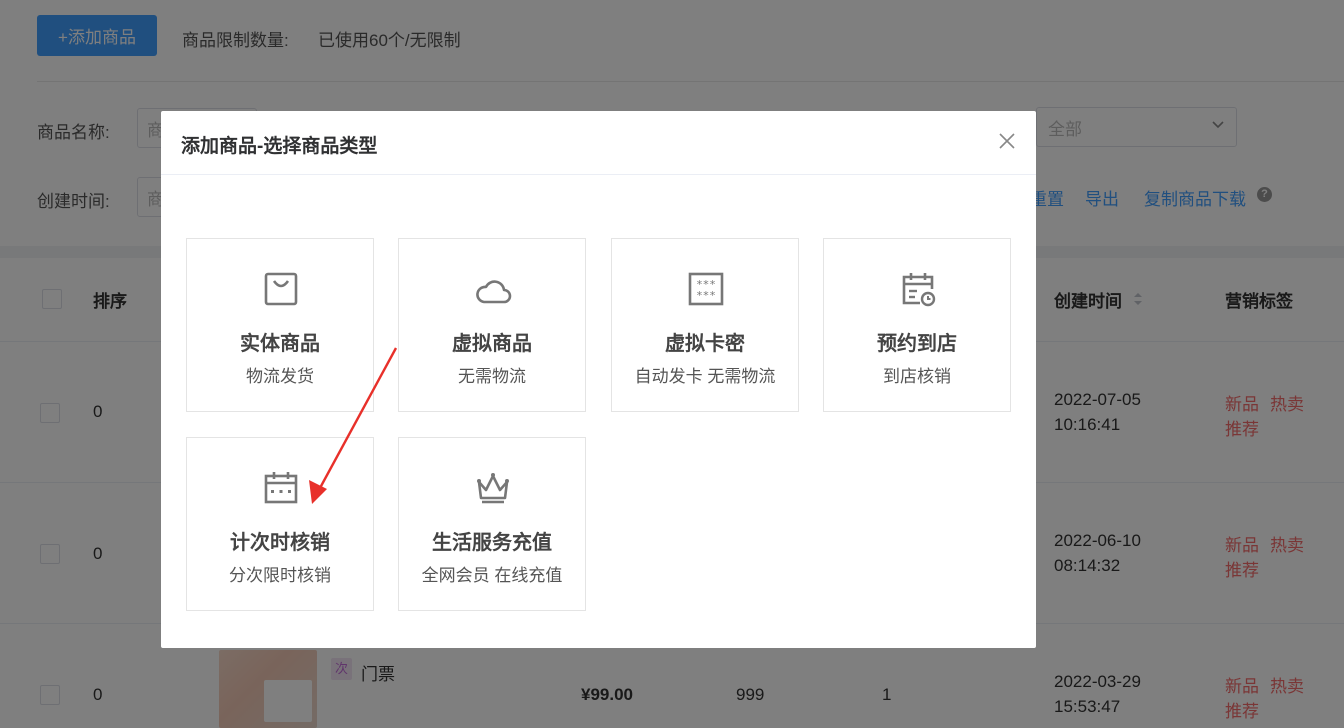 This screenshot has height=728, width=1344. What do you see at coordinates (917, 344) in the screenshot?
I see `card-title: 预约到店` at bounding box center [917, 344].